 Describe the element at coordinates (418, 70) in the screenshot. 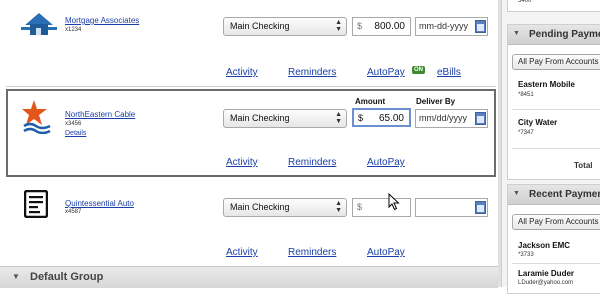

I see `autopay-on-badge: ON` at that location.